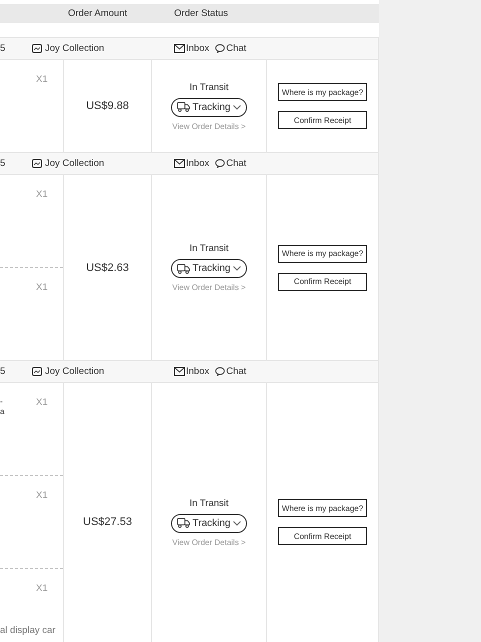  I want to click on order-amount: US$27.53, so click(107, 522).